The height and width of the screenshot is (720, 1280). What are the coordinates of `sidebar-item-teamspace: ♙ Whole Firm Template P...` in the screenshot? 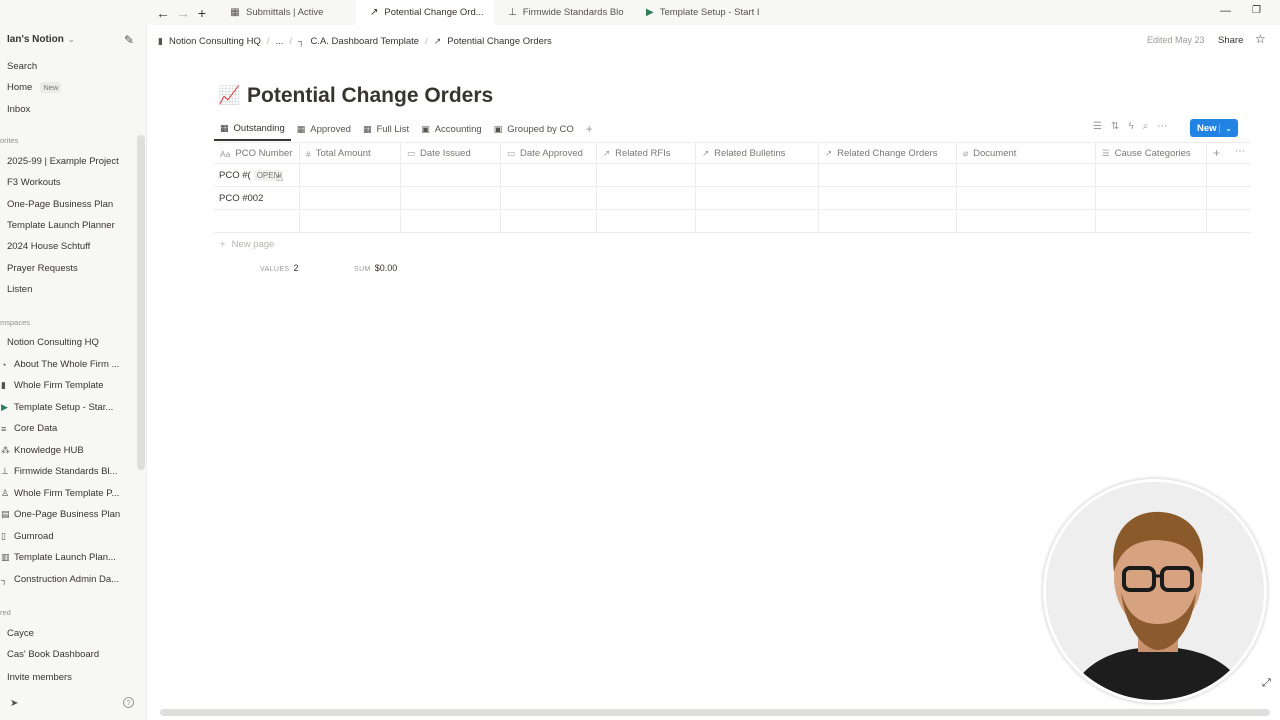 It's located at (66, 493).